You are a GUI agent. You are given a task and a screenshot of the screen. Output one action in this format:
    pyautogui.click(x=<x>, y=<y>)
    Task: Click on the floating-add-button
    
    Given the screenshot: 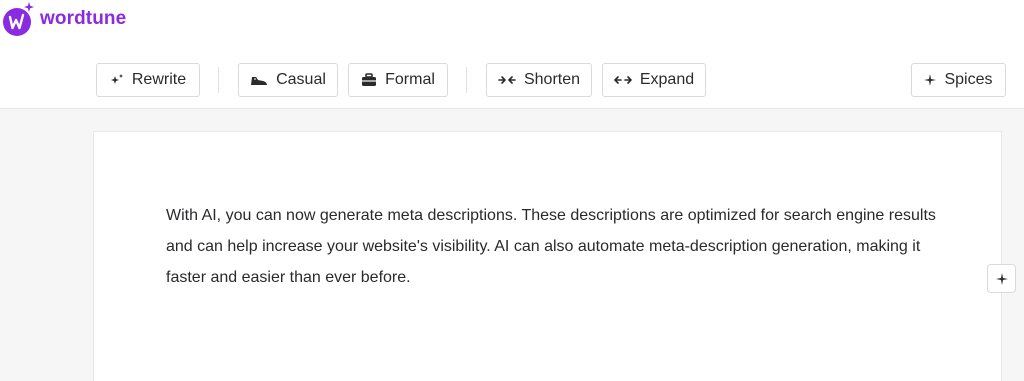 What is the action you would take?
    pyautogui.click(x=1001, y=278)
    